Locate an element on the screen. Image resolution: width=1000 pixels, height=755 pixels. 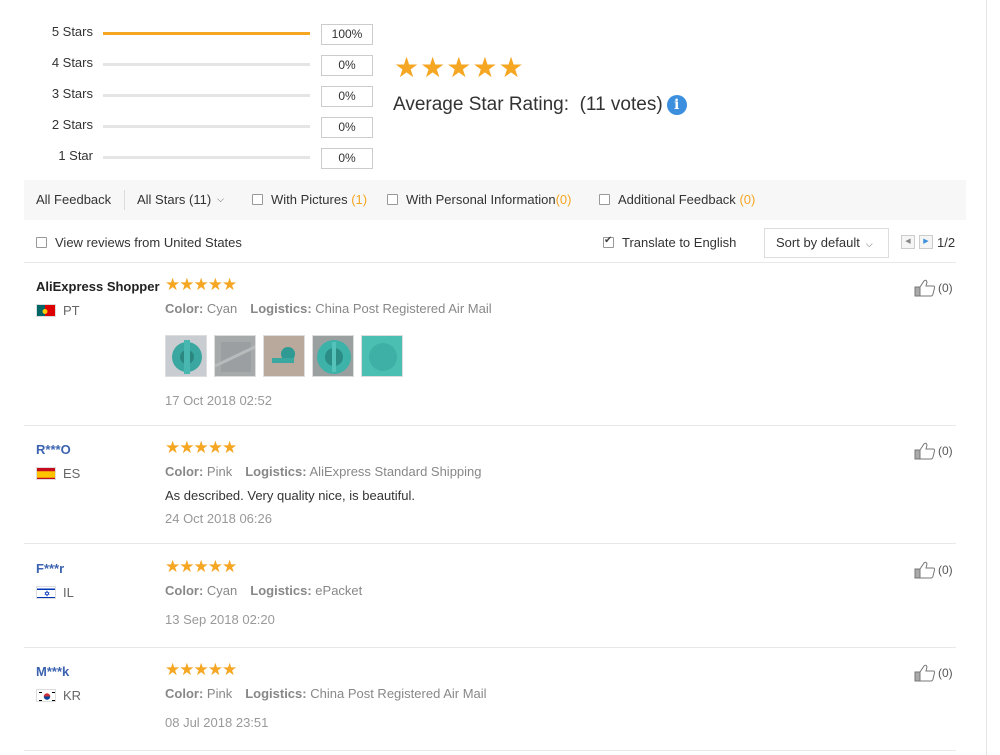
translate-label: Translate to English is located at coordinates (679, 242).